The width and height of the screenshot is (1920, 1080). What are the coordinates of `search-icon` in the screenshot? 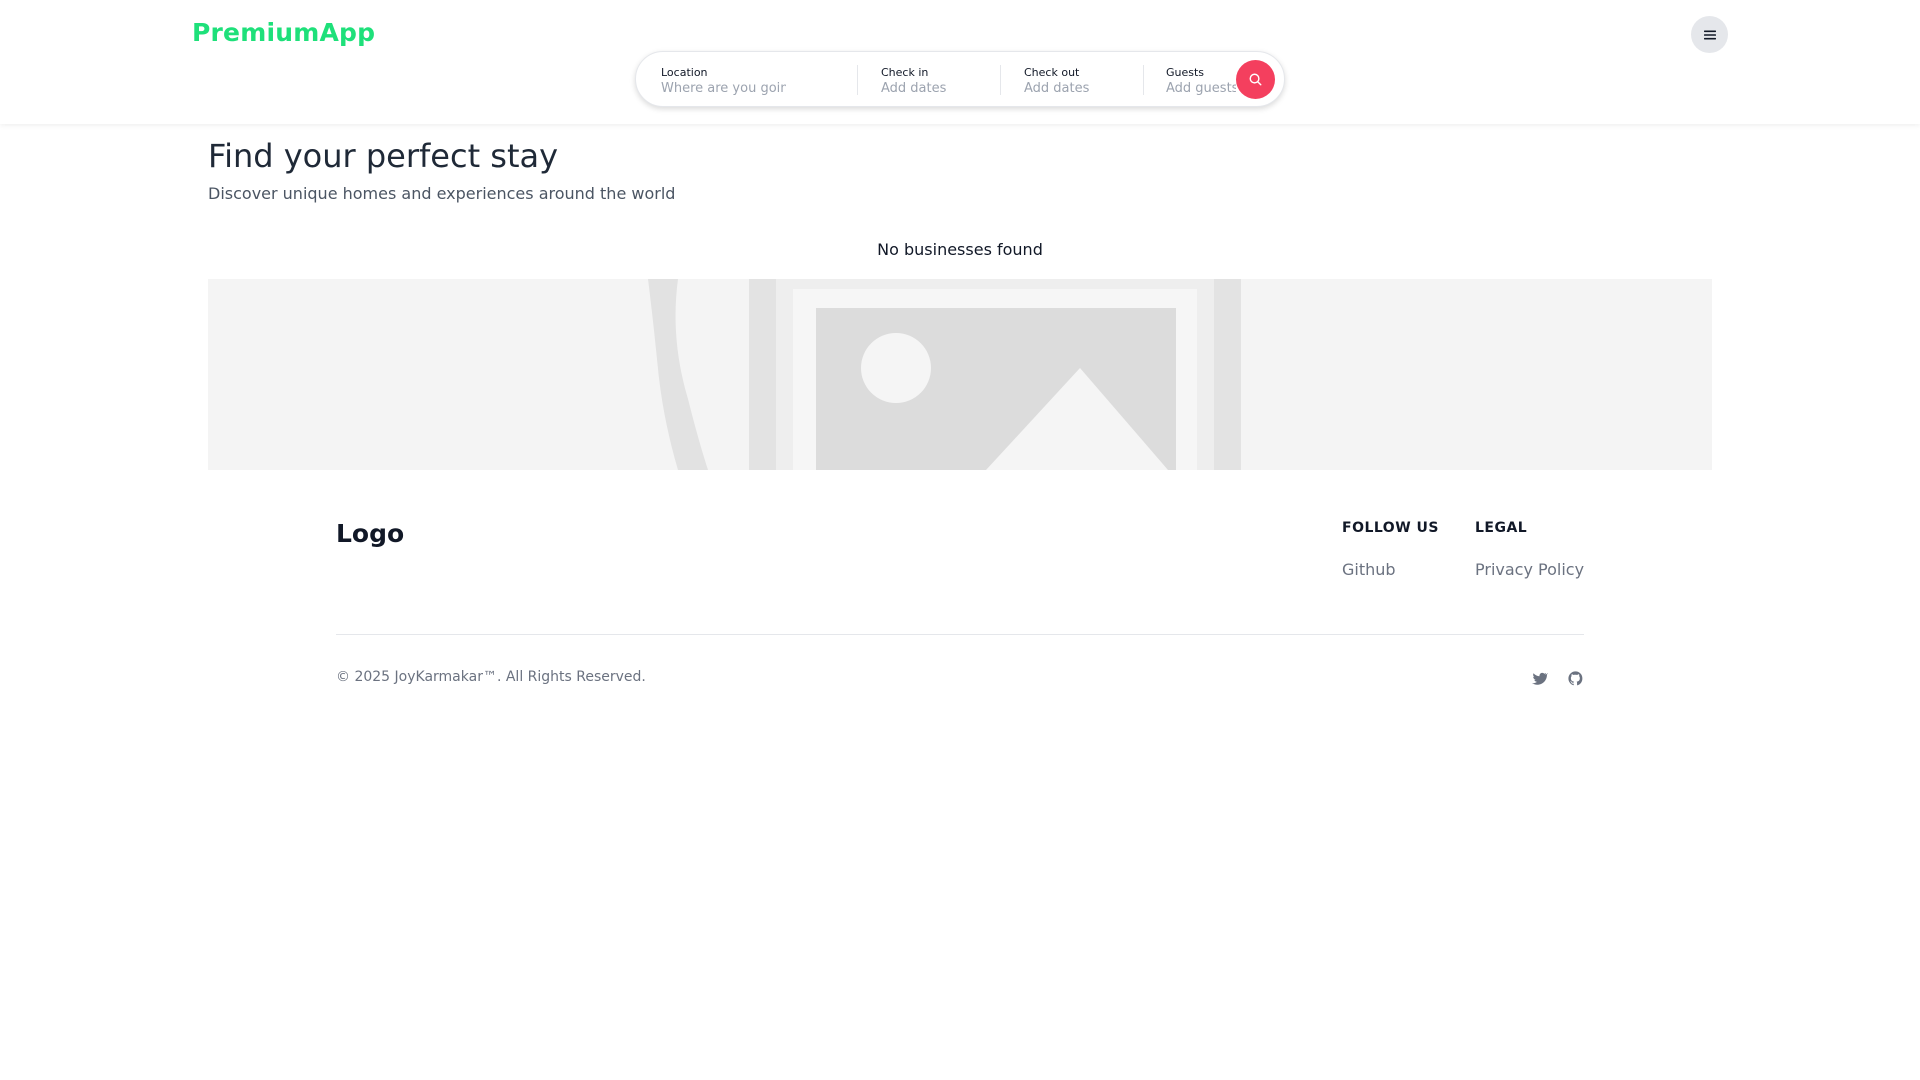 It's located at (1255, 79).